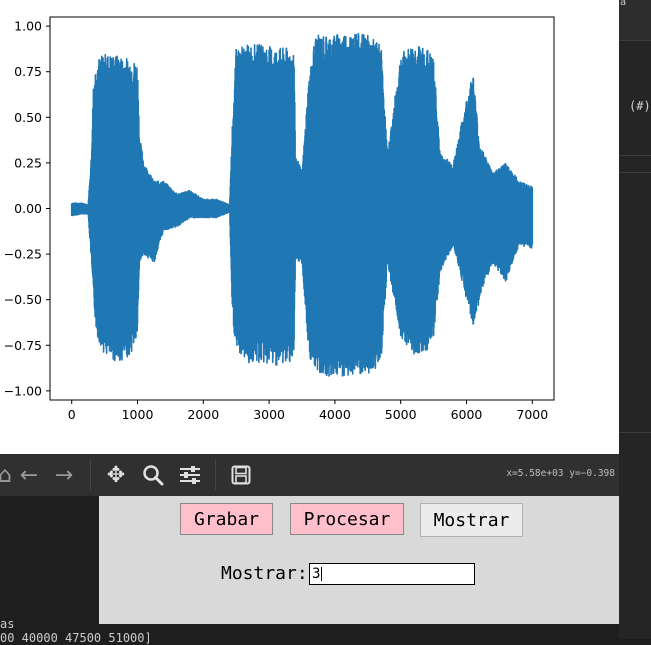  What do you see at coordinates (190, 475) in the screenshot?
I see `configure-subplots-icon` at bounding box center [190, 475].